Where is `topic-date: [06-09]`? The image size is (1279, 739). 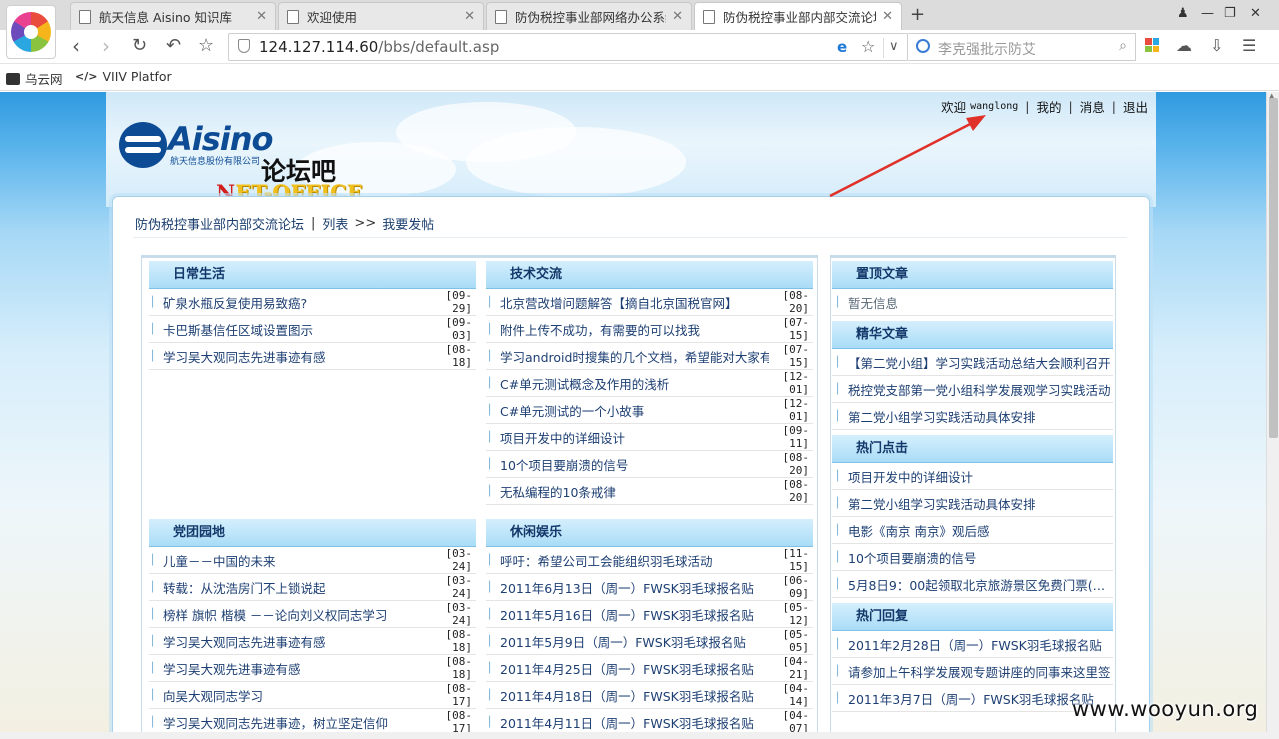
topic-date: [06-09] is located at coordinates (796, 587).